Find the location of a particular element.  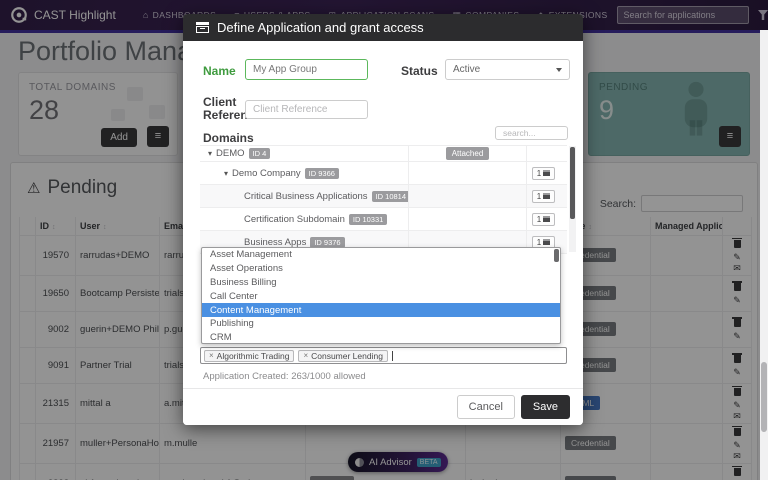

status-value: Active is located at coordinates (467, 69).